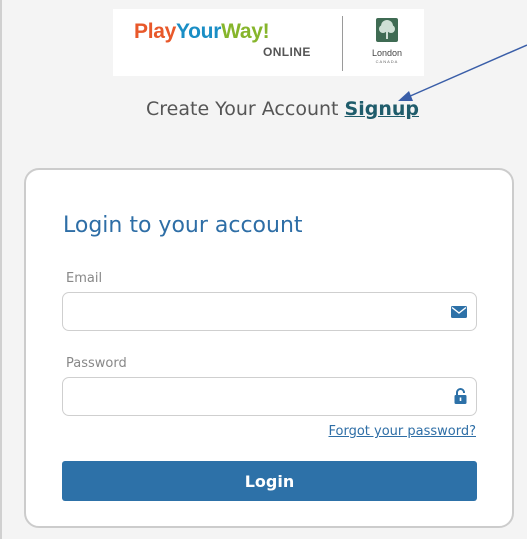  What do you see at coordinates (459, 314) in the screenshot?
I see `envelope-icon` at bounding box center [459, 314].